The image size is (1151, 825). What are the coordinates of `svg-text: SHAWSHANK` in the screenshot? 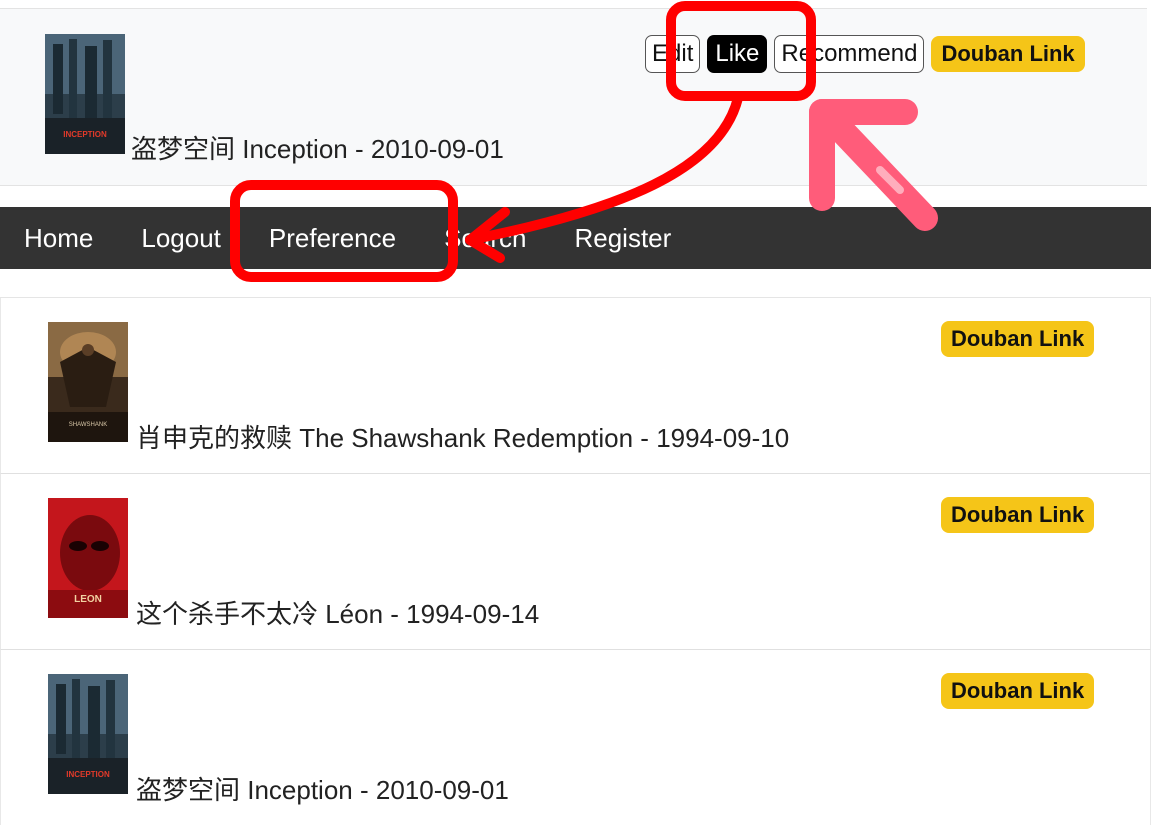 It's located at (88, 425).